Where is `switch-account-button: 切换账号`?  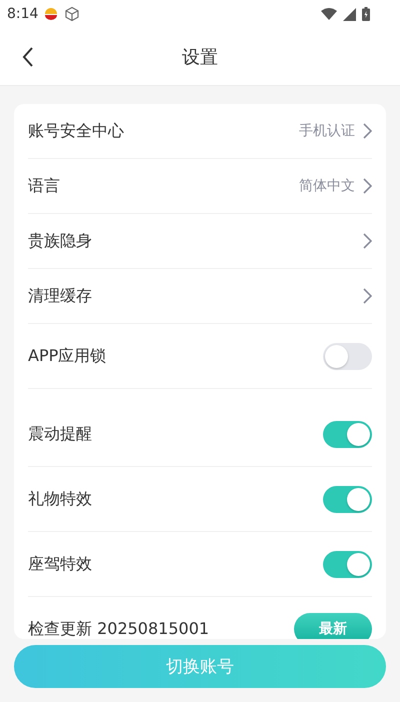
switch-account-button: 切换账号 is located at coordinates (200, 666).